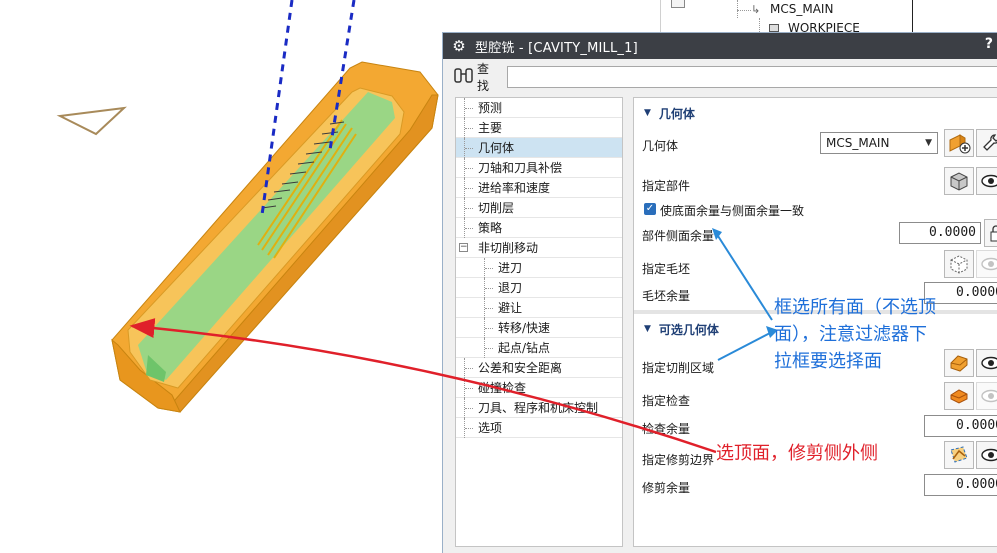 This screenshot has height=553, width=997. Describe the element at coordinates (940, 233) in the screenshot. I see `part-side-stock-input: 0.0000` at that location.